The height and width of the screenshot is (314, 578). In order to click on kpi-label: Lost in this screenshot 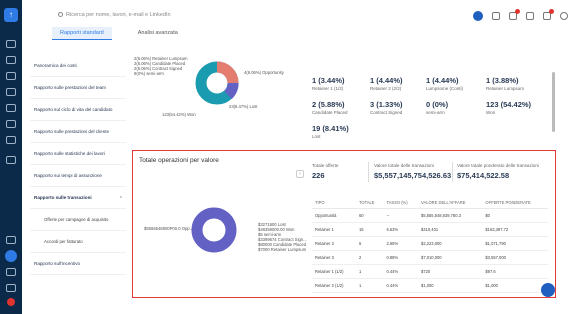, I will do `click(316, 136)`.